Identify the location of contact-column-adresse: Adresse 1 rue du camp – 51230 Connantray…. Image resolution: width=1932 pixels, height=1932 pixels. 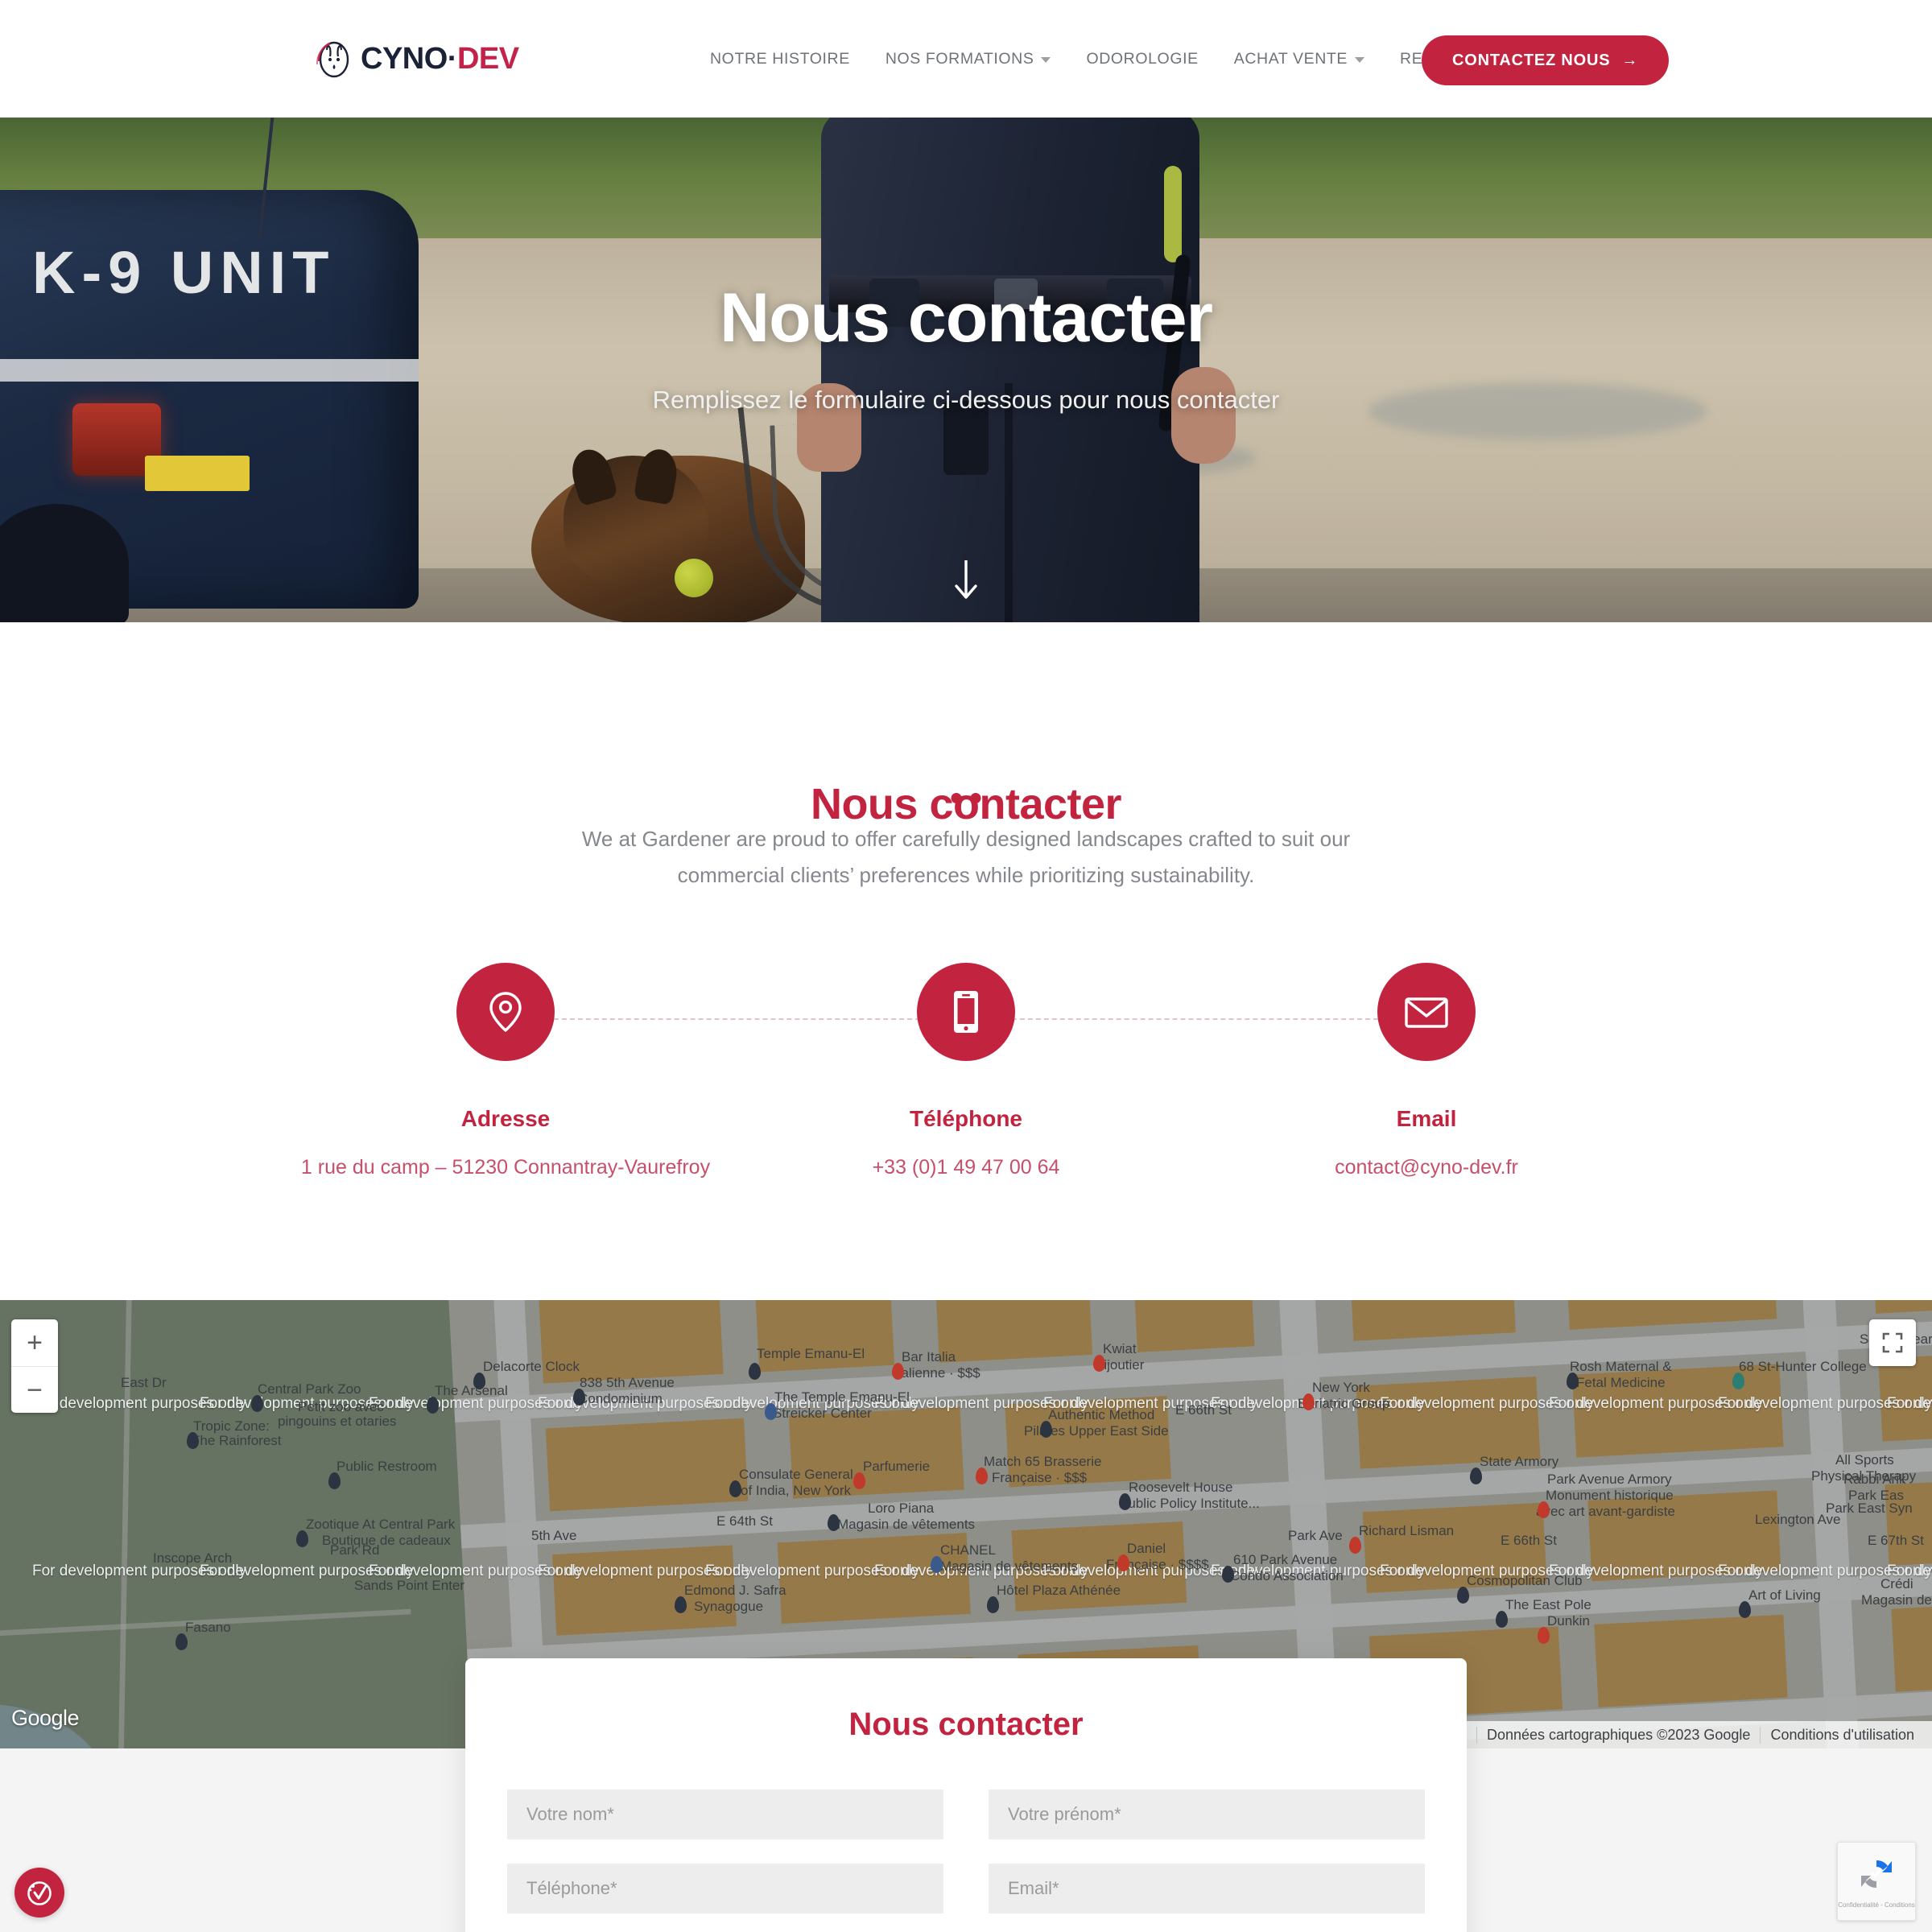
(505, 1071).